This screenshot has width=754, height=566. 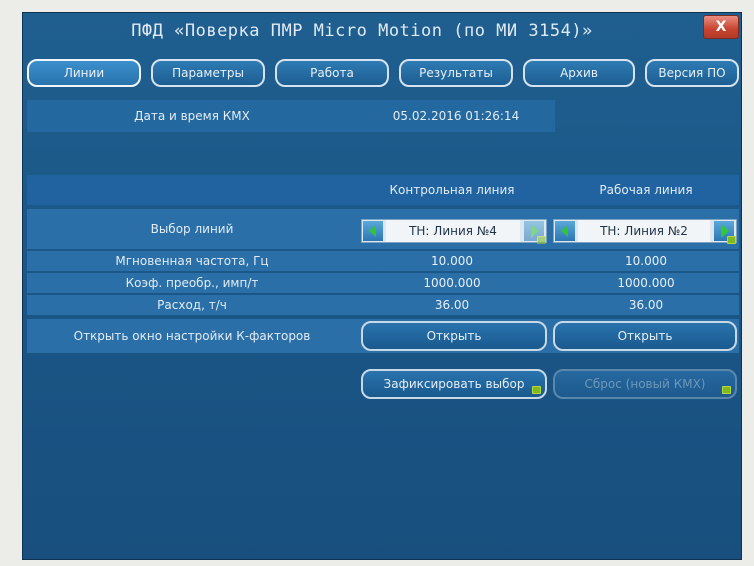 I want to click on working-line-selector: ТН: Линия №2, so click(x=645, y=231).